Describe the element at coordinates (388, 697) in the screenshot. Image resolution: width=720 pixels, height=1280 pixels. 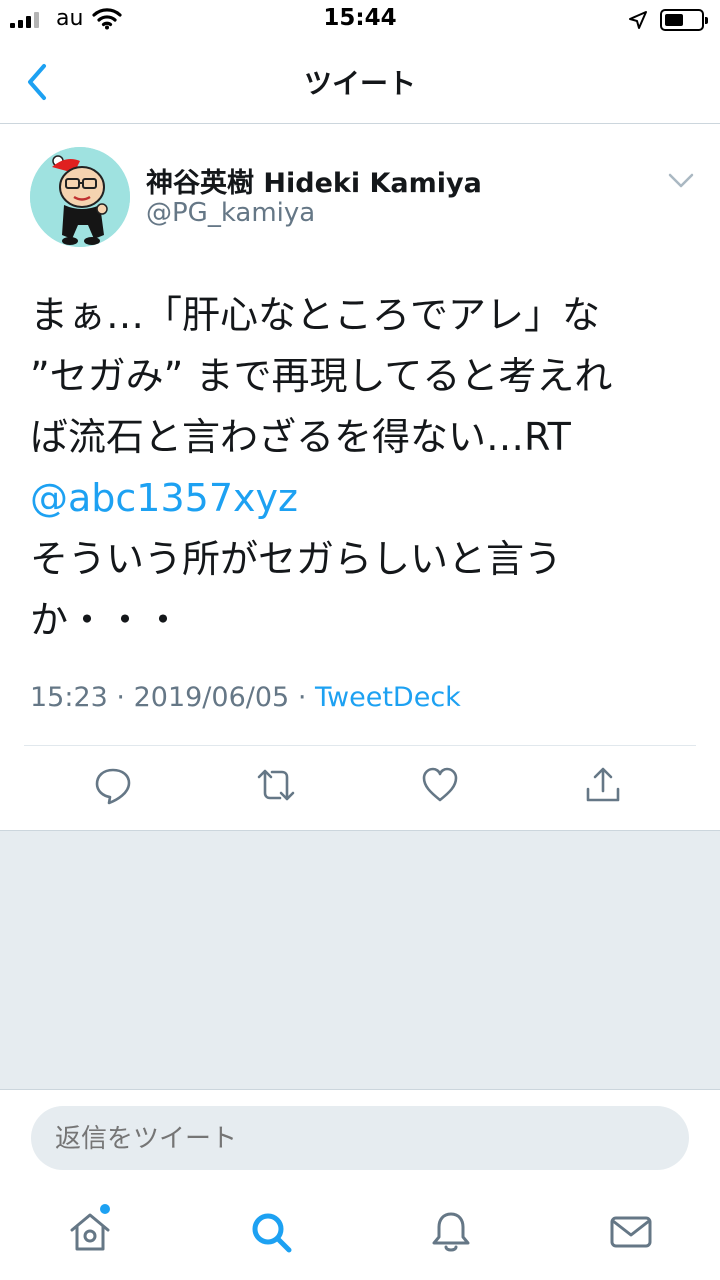
I see `tweet-source-link: TweetDeck` at that location.